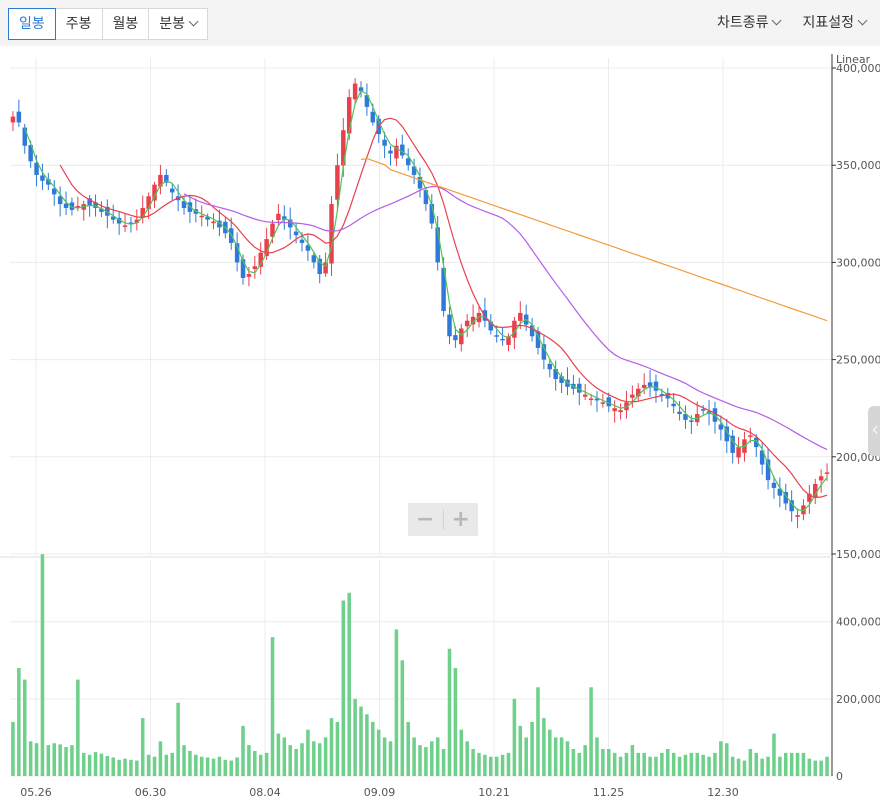 The height and width of the screenshot is (804, 880). I want to click on zoom-in-button: +, so click(461, 519).